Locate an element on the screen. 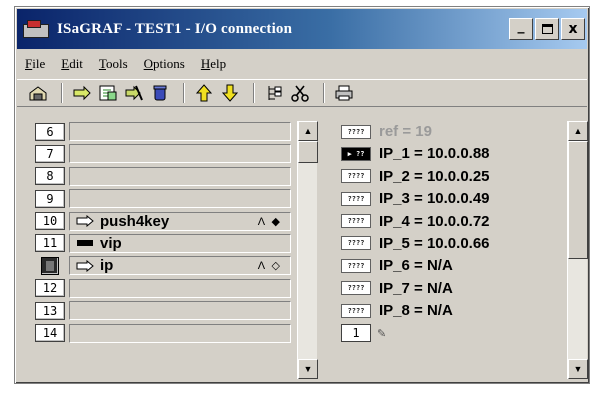  slot-number: 6 is located at coordinates (50, 131).